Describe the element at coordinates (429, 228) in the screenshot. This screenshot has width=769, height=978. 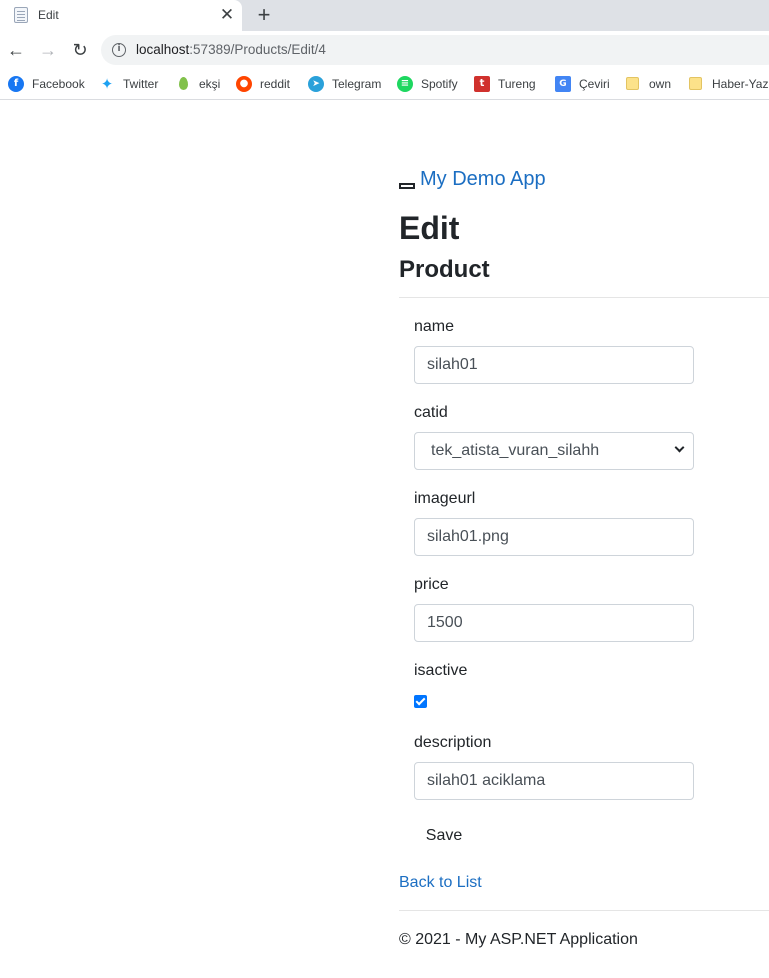
I see `page-title: Edit` at that location.